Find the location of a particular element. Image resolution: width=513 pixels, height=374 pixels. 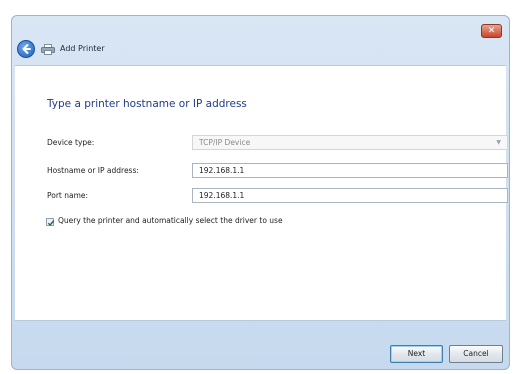

query-printer-checkbox is located at coordinates (50, 222).